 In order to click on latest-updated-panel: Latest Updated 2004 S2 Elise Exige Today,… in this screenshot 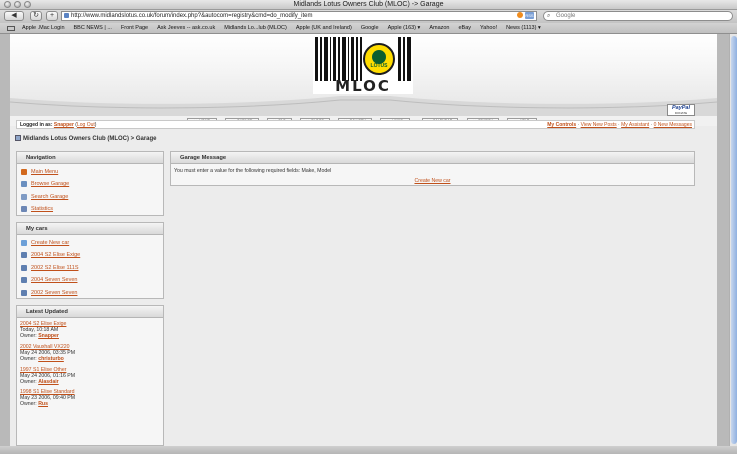, I will do `click(90, 375)`.